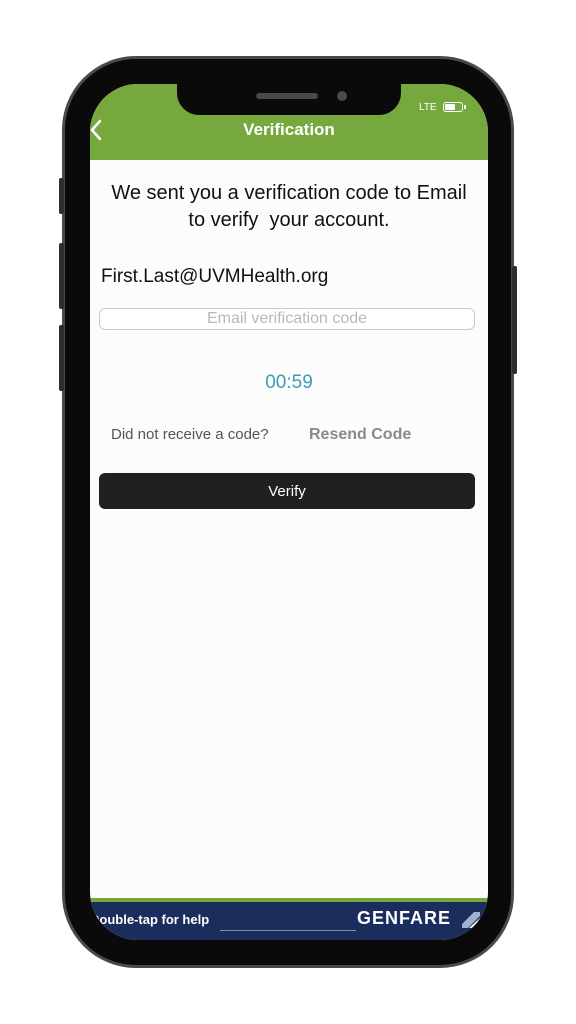  Describe the element at coordinates (61, 196) in the screenshot. I see `phone-mute-switch` at that location.